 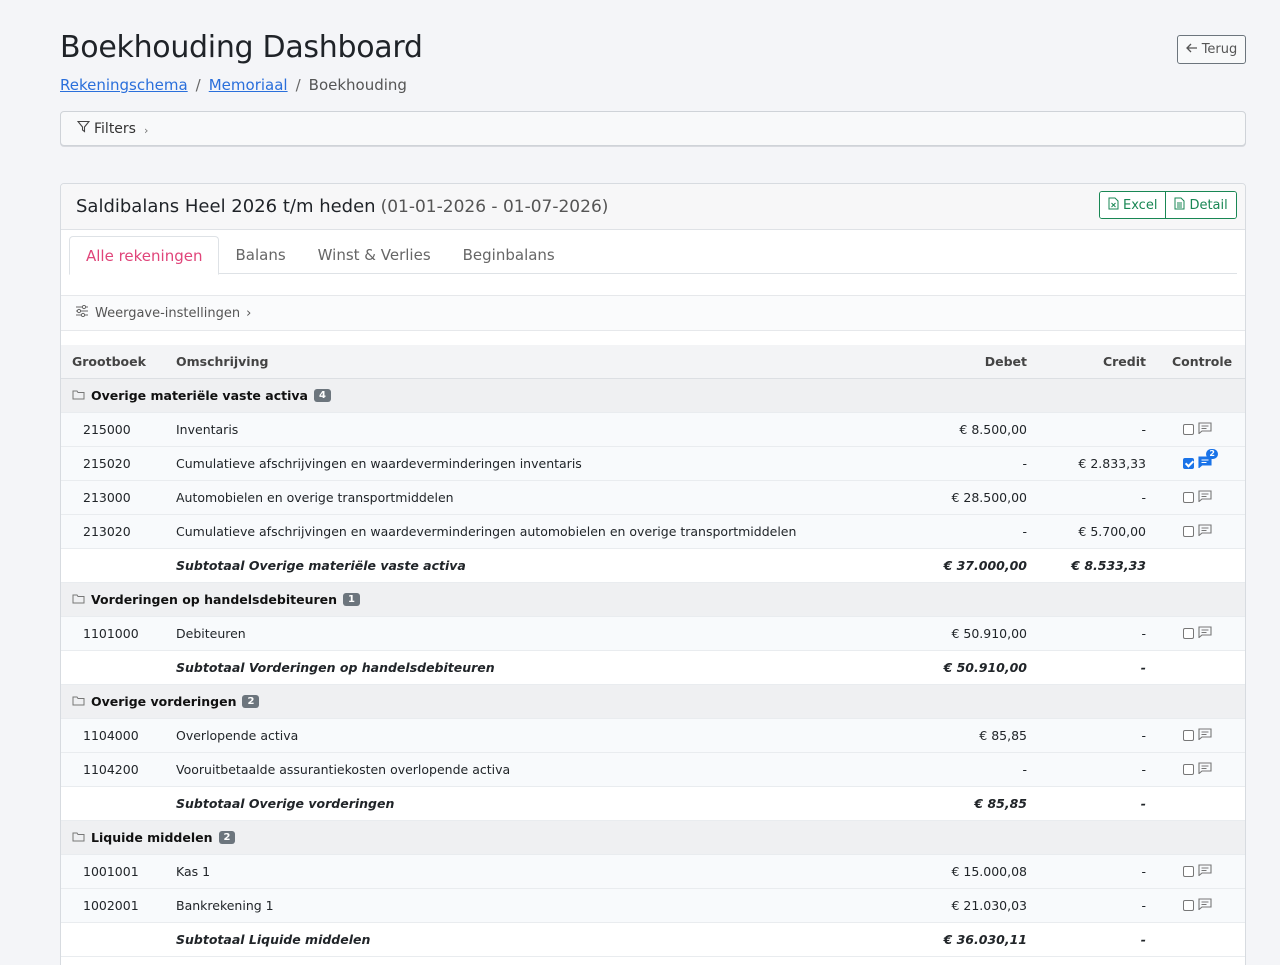 What do you see at coordinates (653, 906) in the screenshot?
I see `table-row: 1002001 Bankrekening 1 € 21.030,03 -` at bounding box center [653, 906].